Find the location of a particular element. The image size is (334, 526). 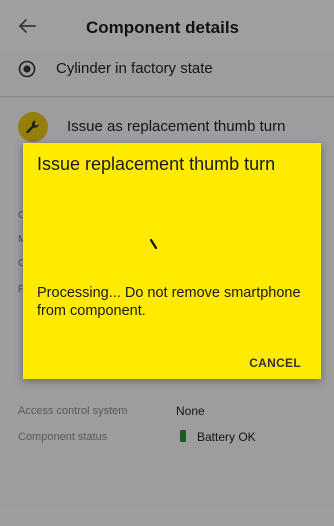

cancel-button: CANCEL is located at coordinates (275, 363).